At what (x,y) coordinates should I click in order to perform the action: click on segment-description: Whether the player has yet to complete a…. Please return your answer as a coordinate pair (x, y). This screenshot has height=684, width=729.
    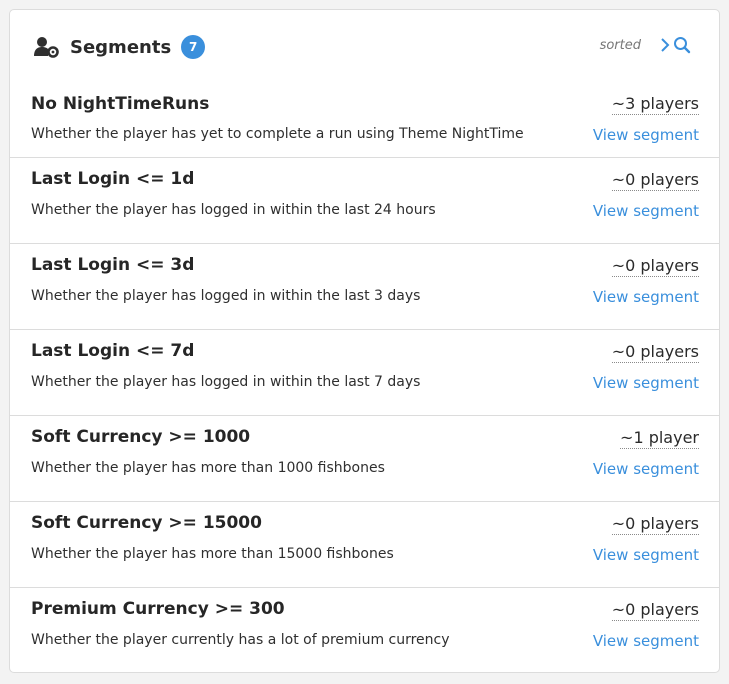
    Looking at the image, I should click on (277, 134).